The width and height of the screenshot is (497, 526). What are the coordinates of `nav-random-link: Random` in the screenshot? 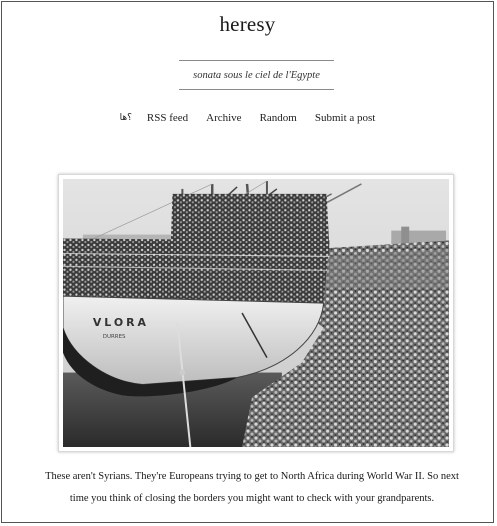 It's located at (278, 118).